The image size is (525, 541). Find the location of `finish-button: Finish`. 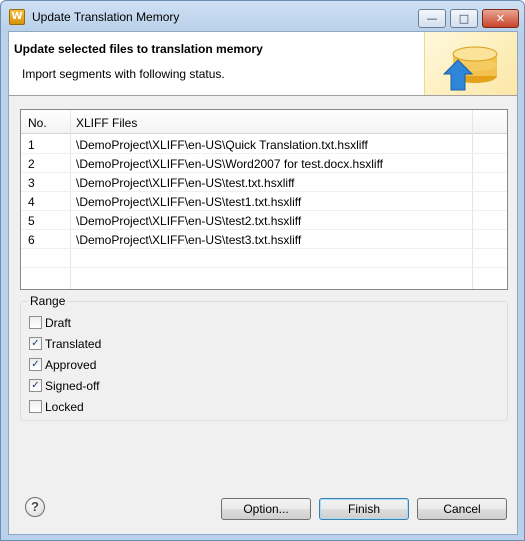

finish-button: Finish is located at coordinates (364, 509).